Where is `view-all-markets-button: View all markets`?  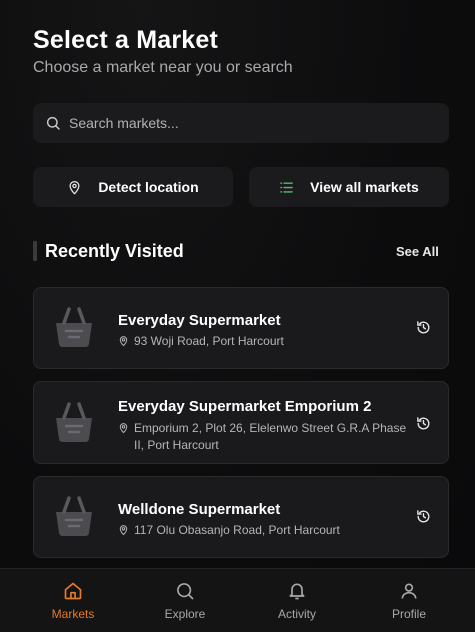 view-all-markets-button: View all markets is located at coordinates (349, 187).